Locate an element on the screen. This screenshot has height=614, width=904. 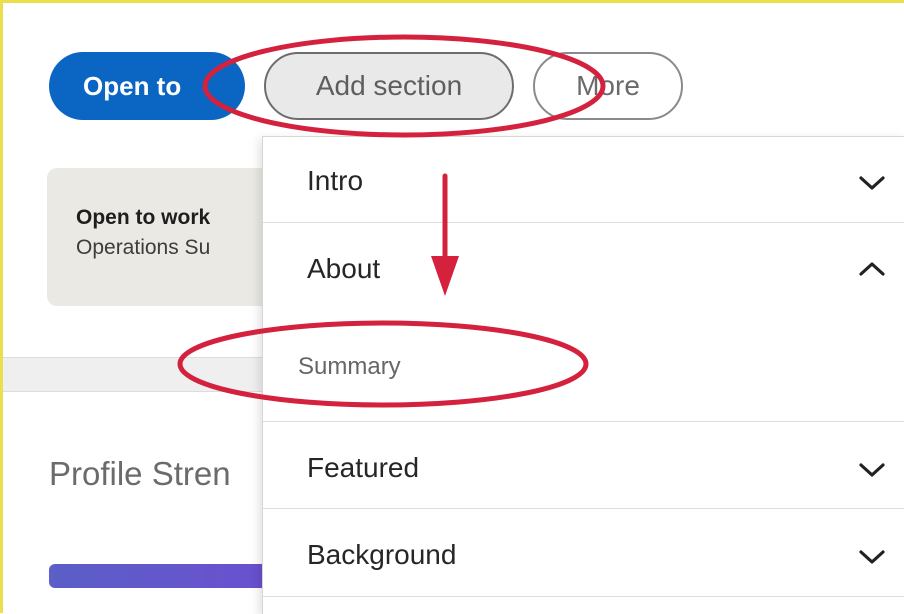
menu-item-label: About is located at coordinates (344, 268).